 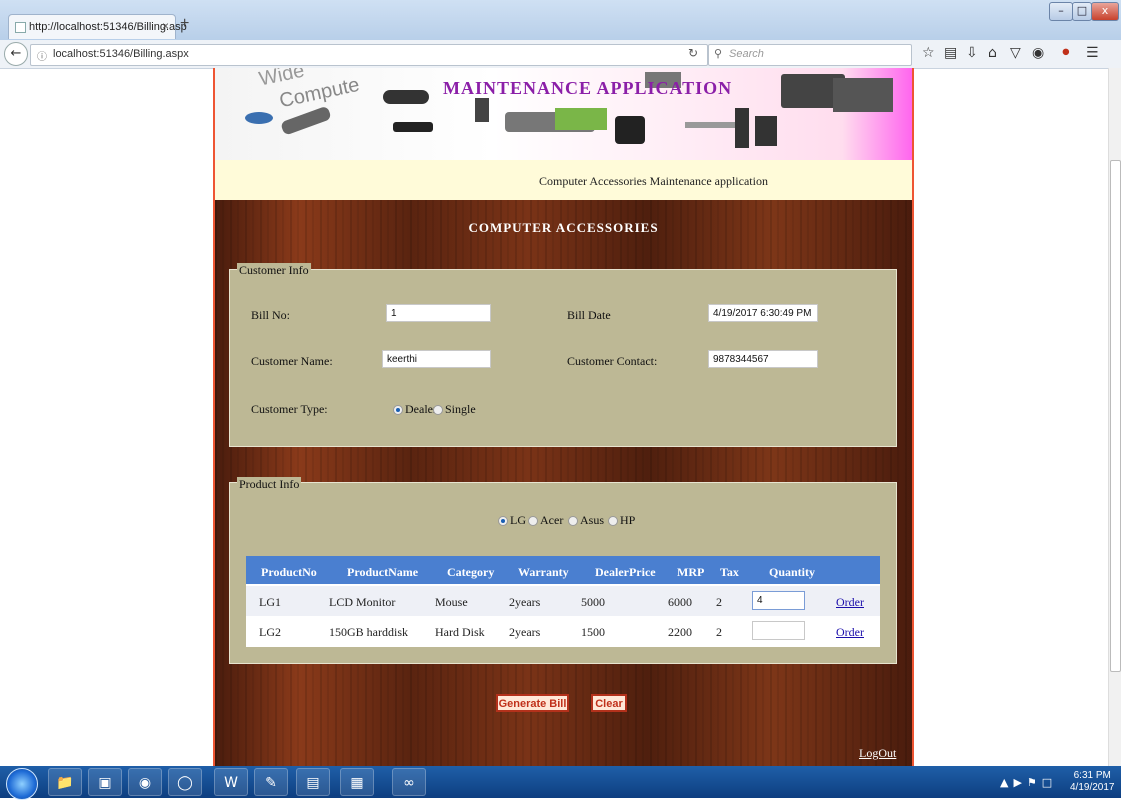 What do you see at coordinates (810, 55) in the screenshot?
I see `search-input: ⚲ Search` at bounding box center [810, 55].